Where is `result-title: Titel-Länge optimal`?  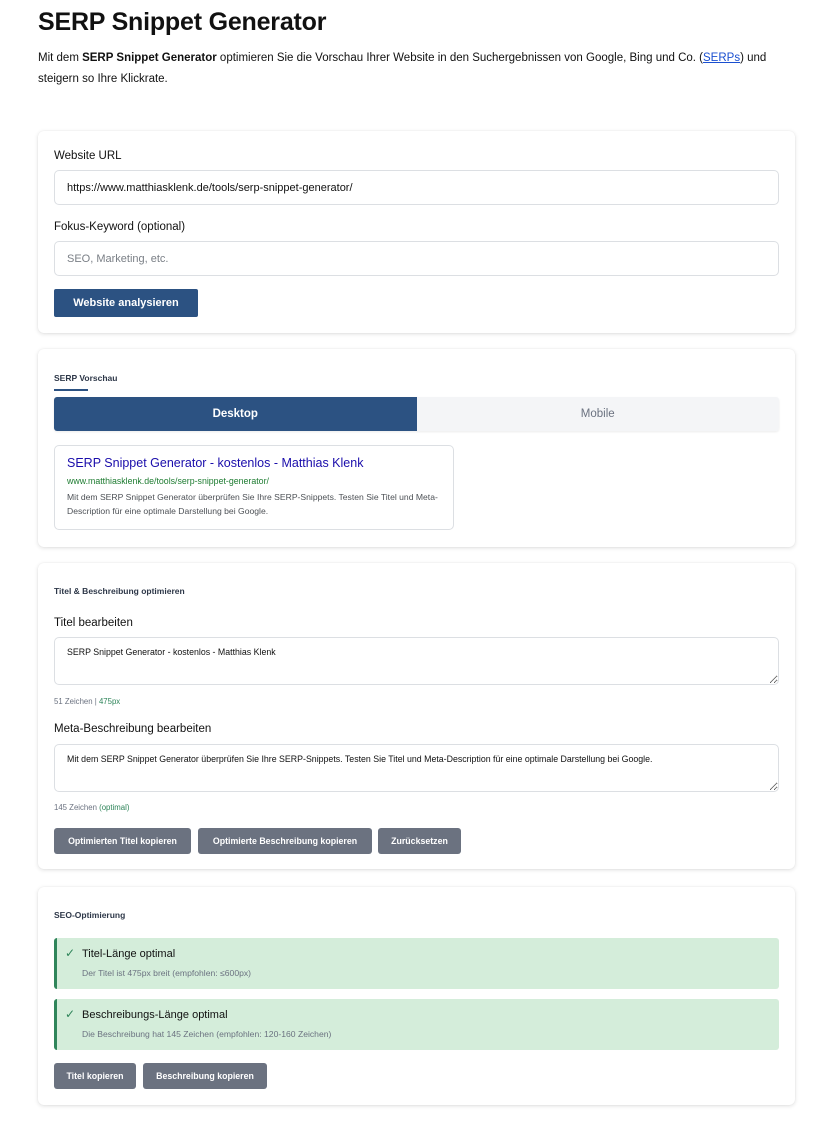 result-title: Titel-Länge optimal is located at coordinates (129, 954).